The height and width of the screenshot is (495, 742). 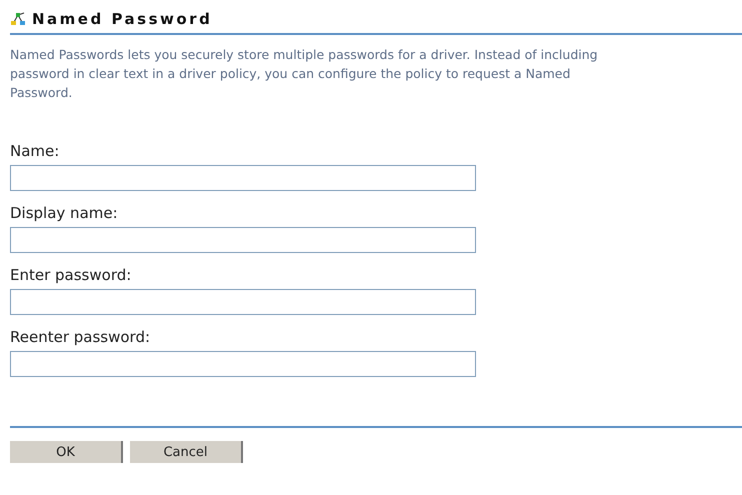 What do you see at coordinates (186, 452) in the screenshot?
I see `cancel-button: Cancel` at bounding box center [186, 452].